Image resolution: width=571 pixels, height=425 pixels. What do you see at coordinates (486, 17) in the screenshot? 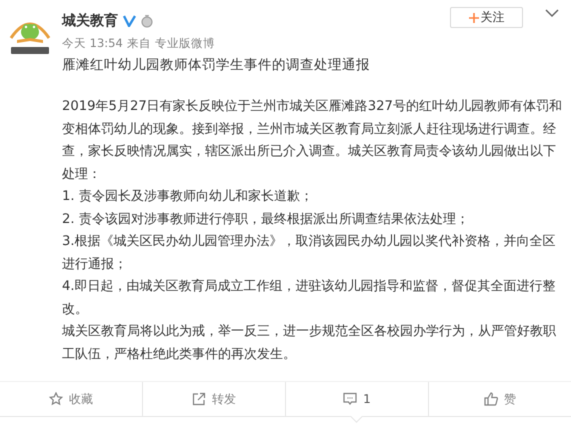
I see `follow-button: 关注` at bounding box center [486, 17].